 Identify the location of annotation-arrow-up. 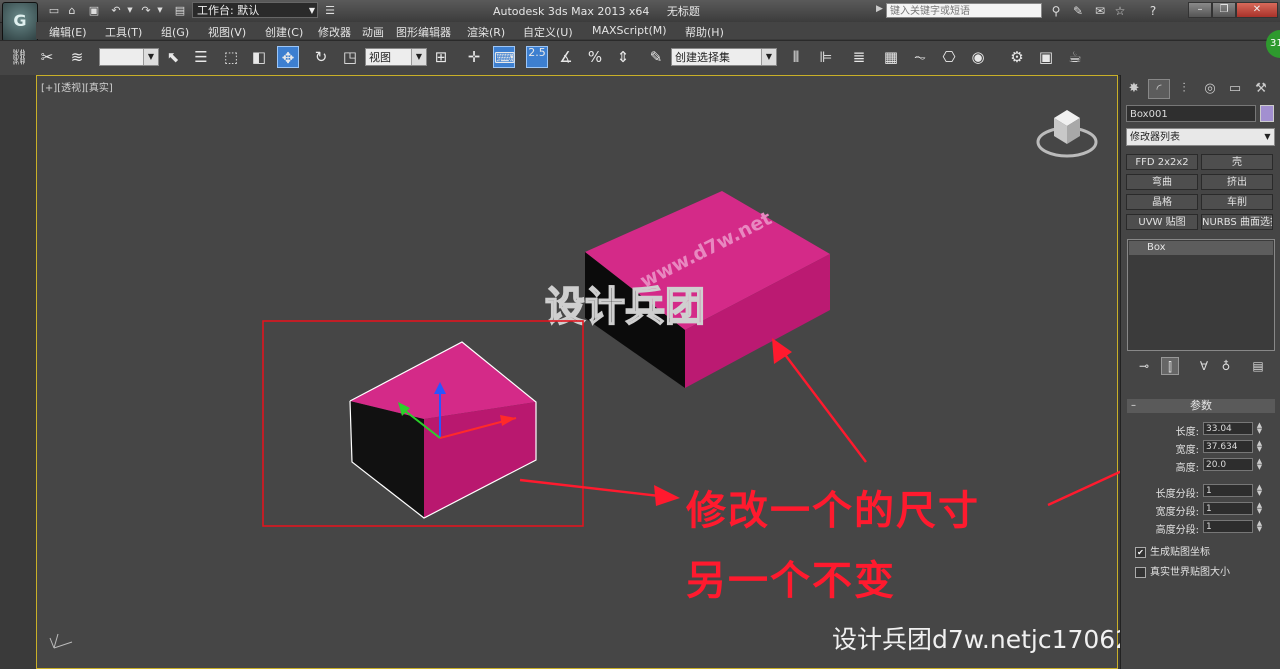
(823, 405).